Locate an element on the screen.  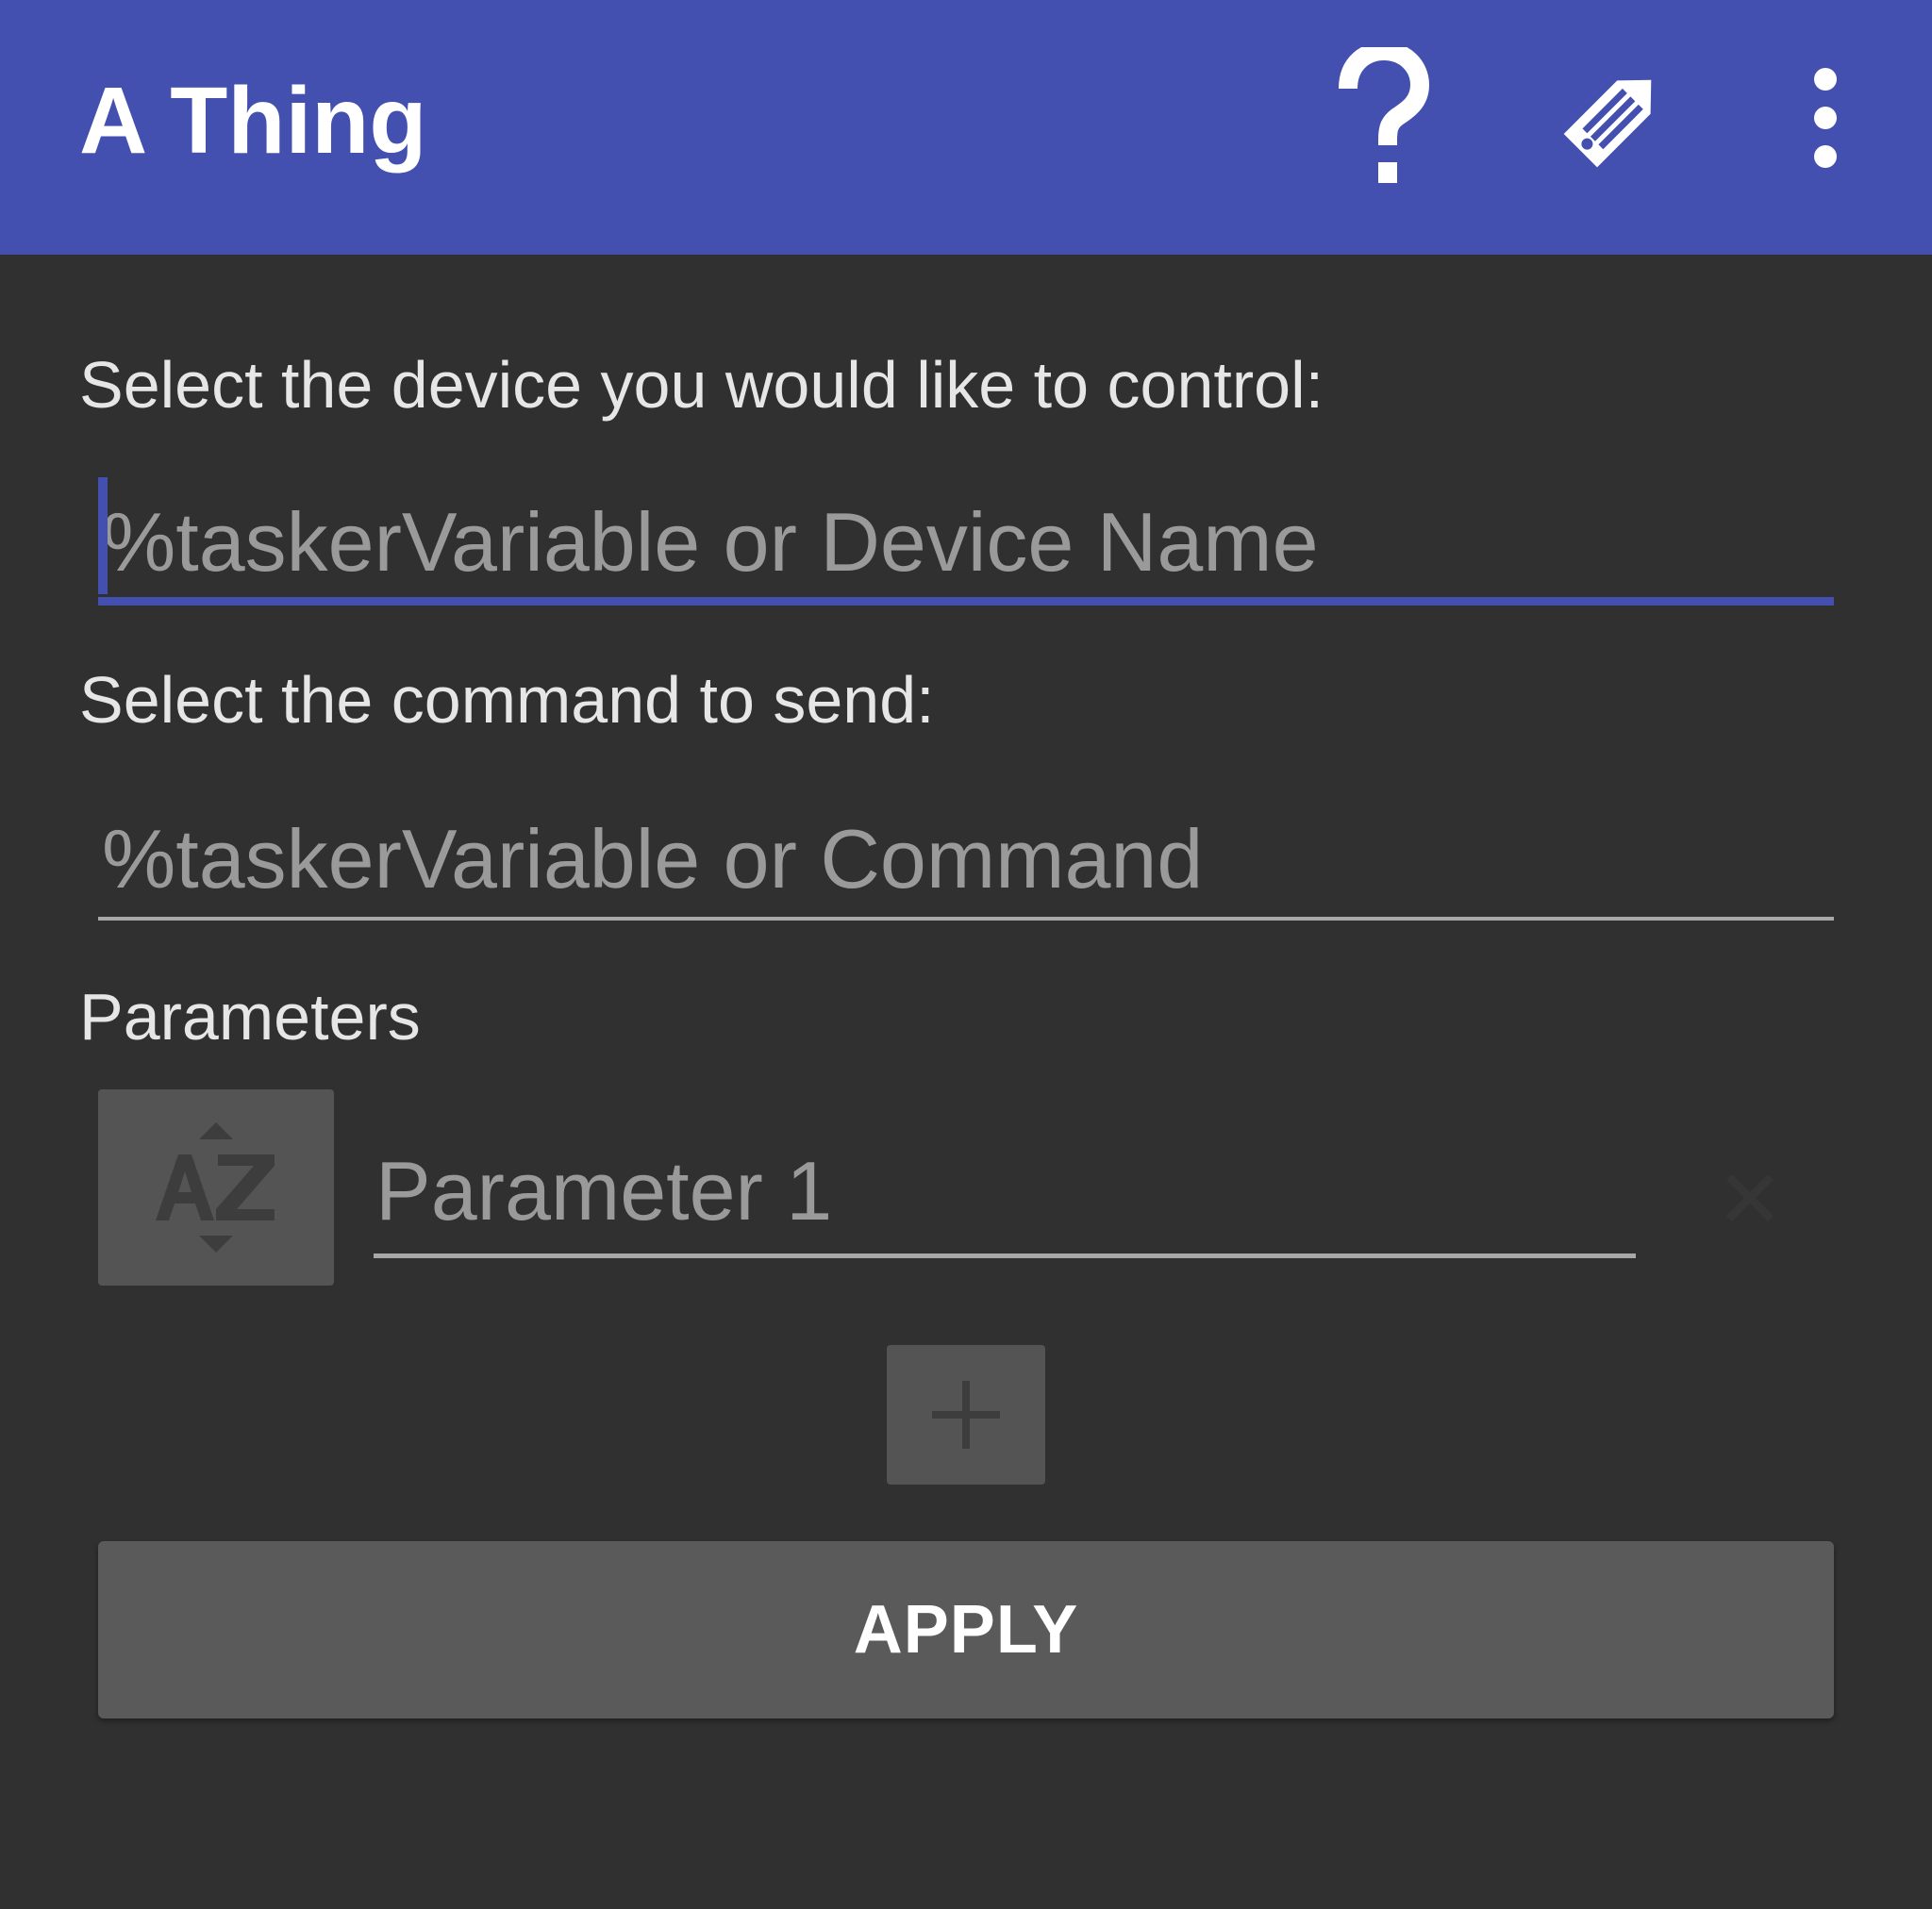
device-input is located at coordinates (966, 542).